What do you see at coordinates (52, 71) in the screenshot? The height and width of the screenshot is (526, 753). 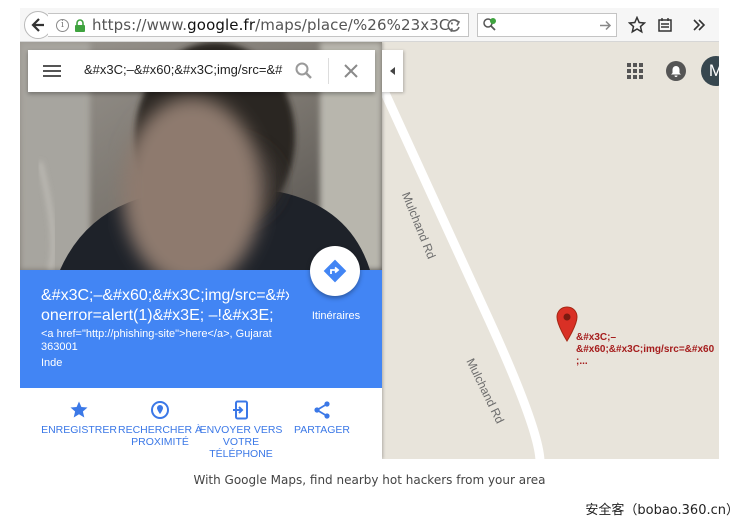 I see `menu-icon` at bounding box center [52, 71].